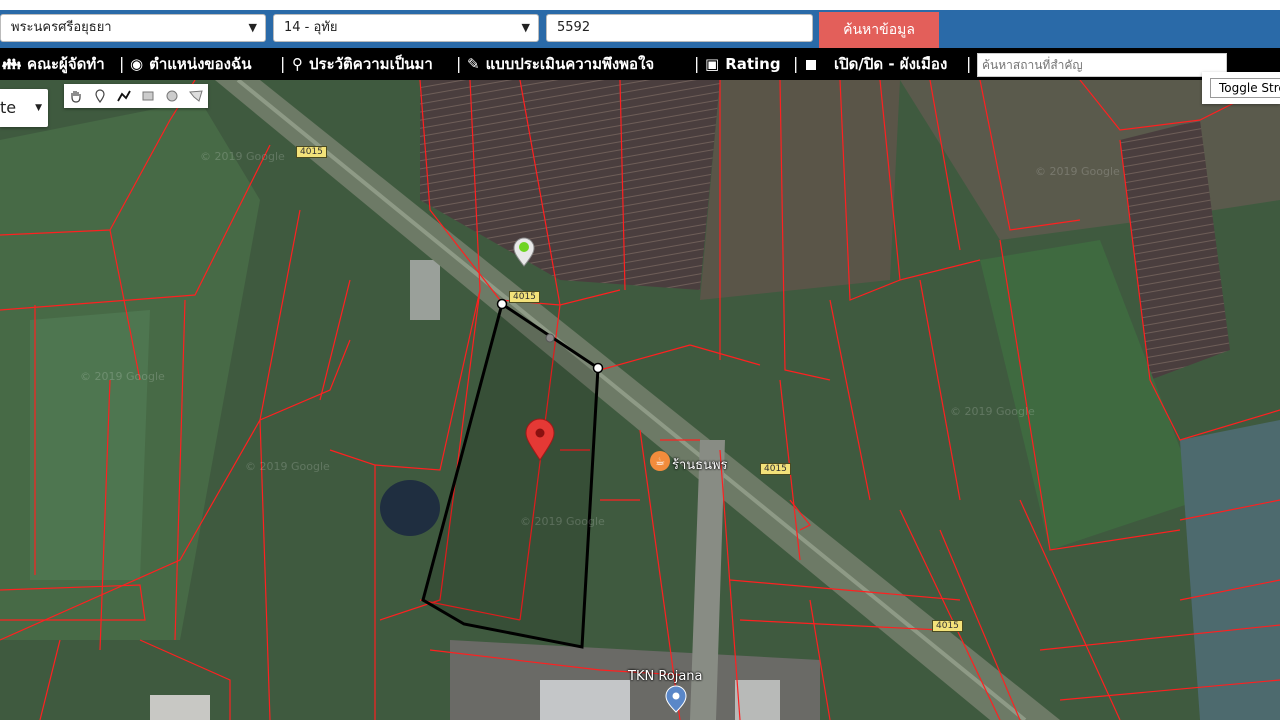 The width and height of the screenshot is (1280, 720). I want to click on nav-label: เปิด/ปิด - ผังเมือง, so click(891, 64).